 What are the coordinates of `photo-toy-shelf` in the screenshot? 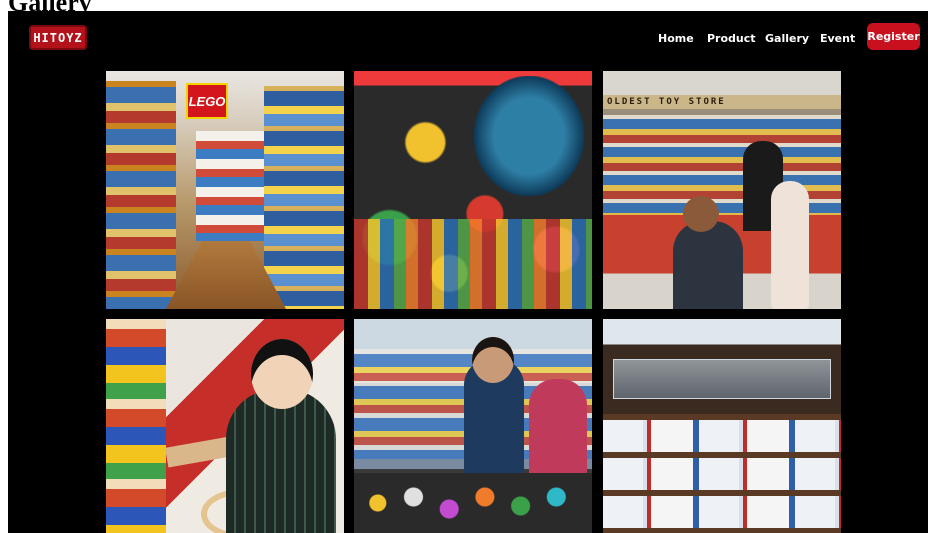 It's located at (473, 264).